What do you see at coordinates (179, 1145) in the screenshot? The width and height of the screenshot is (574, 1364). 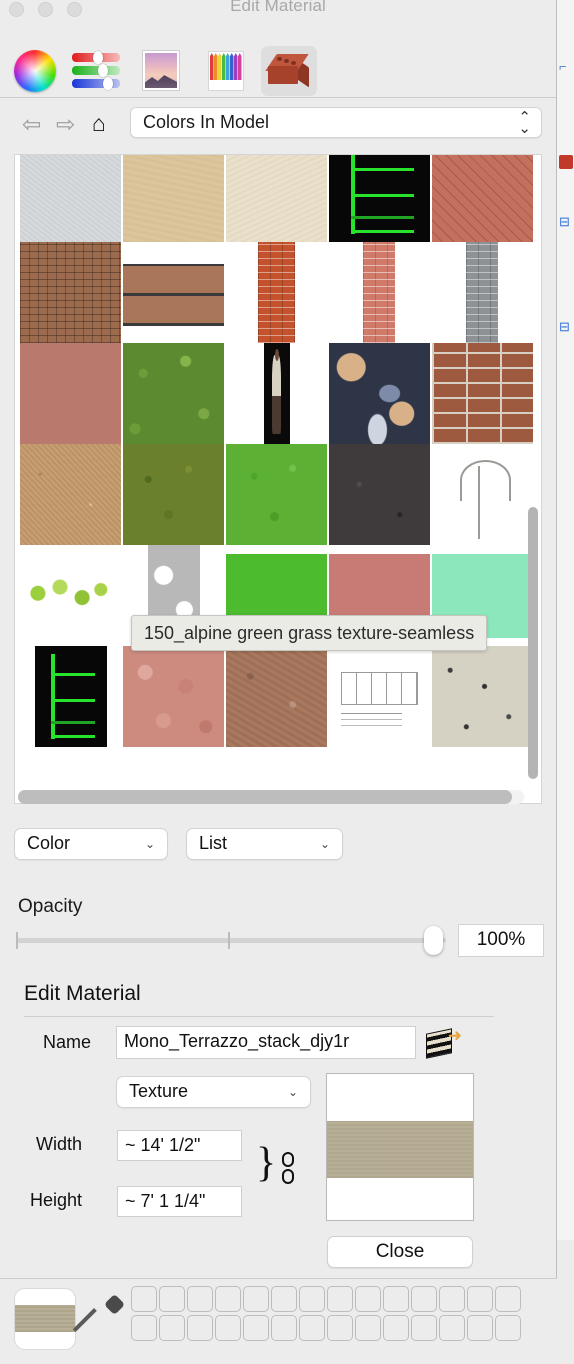 I see `width-input: ~ 14' 1/2"` at bounding box center [179, 1145].